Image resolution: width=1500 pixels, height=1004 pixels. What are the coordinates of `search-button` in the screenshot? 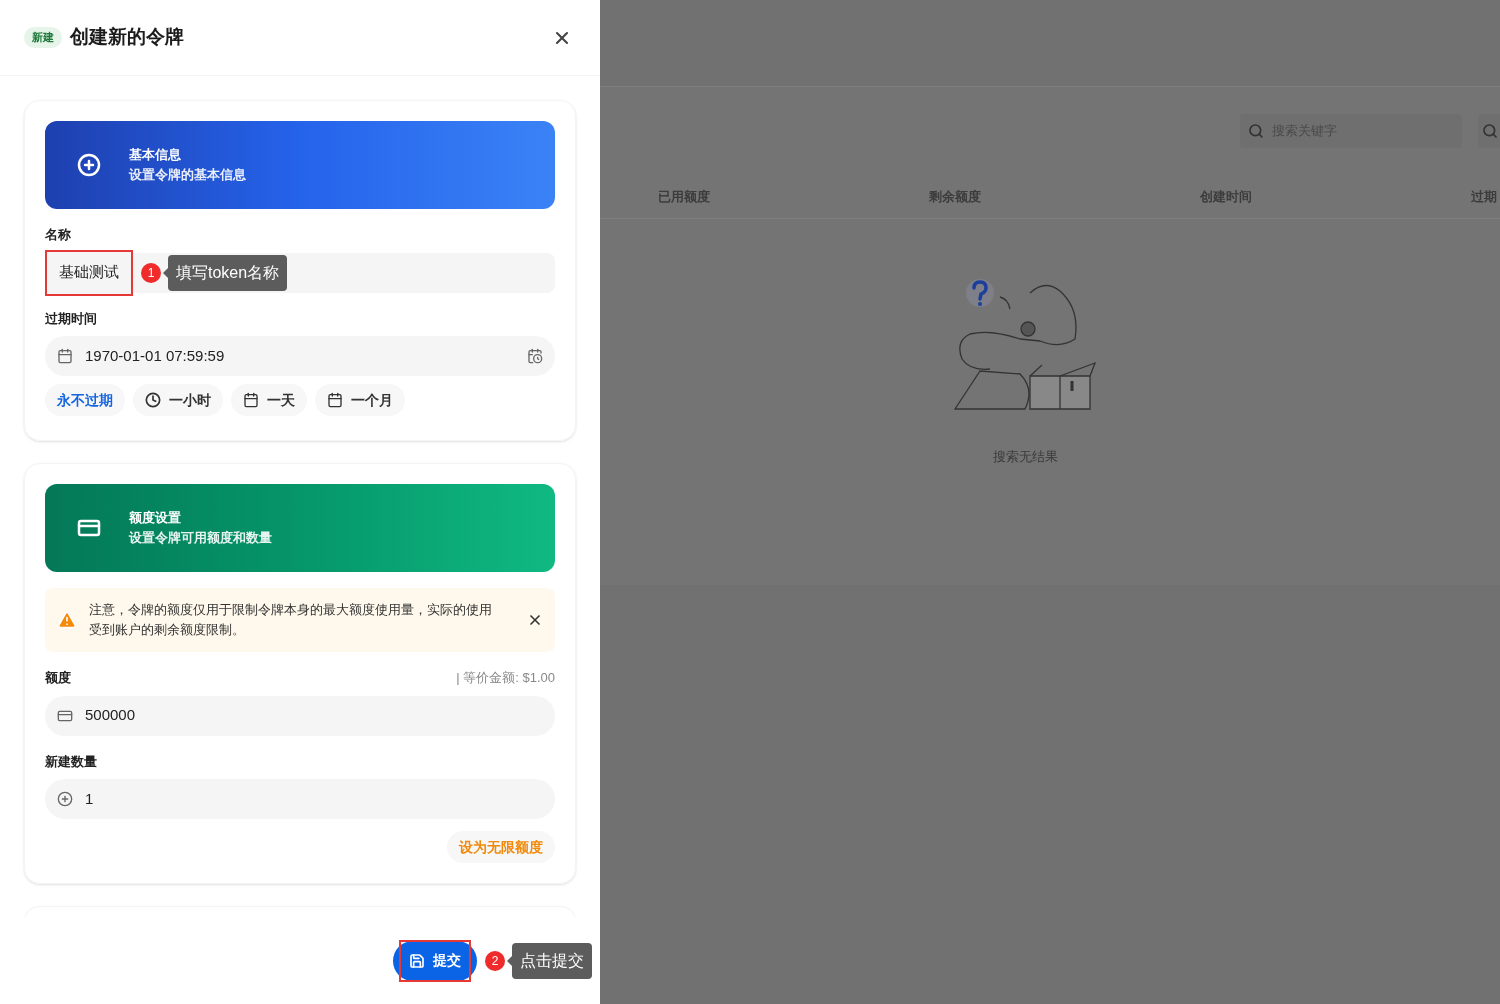 It's located at (1489, 131).